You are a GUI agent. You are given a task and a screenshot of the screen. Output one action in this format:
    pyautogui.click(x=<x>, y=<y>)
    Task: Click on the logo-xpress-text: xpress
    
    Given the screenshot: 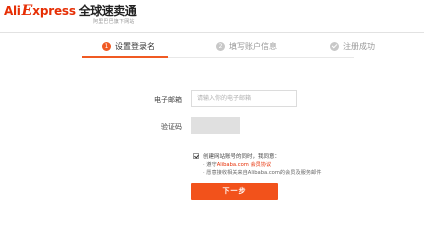 What is the action you would take?
    pyautogui.click(x=54, y=11)
    